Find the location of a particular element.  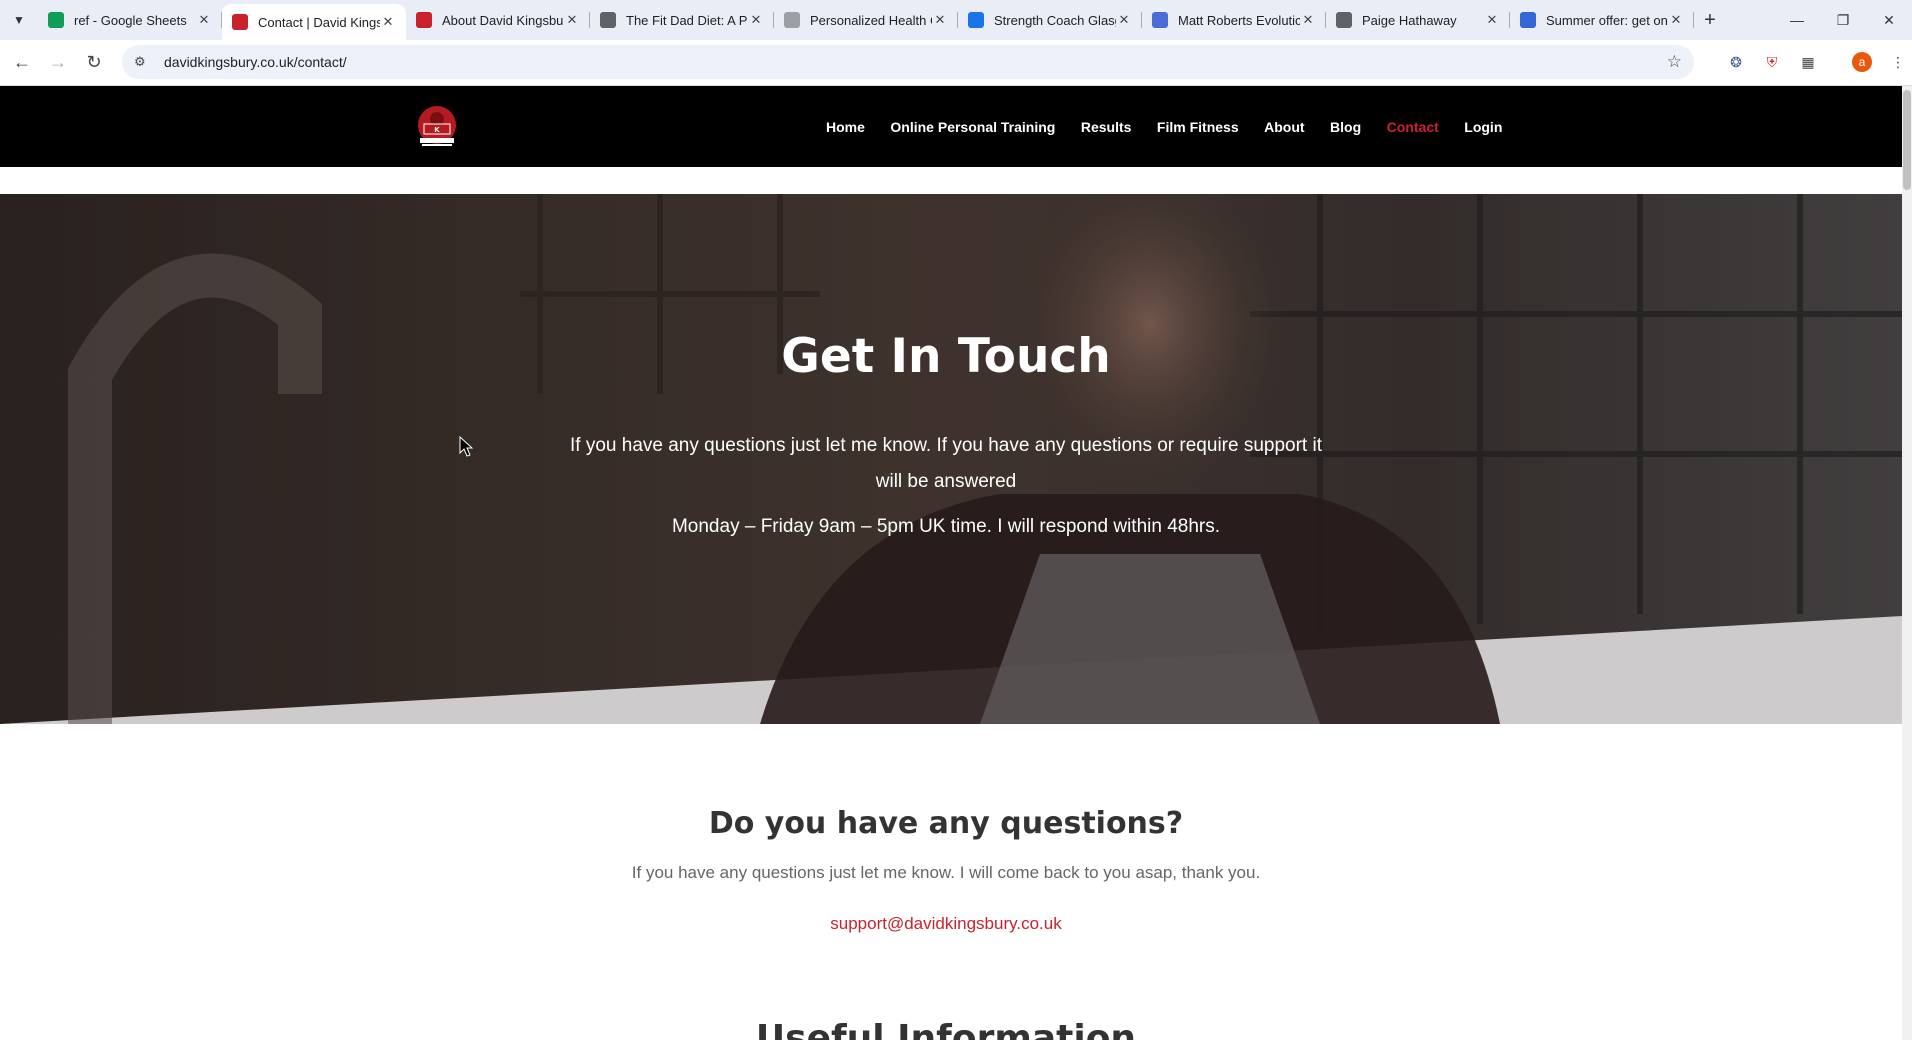

back-arrow-icon: ← is located at coordinates (22, 62).